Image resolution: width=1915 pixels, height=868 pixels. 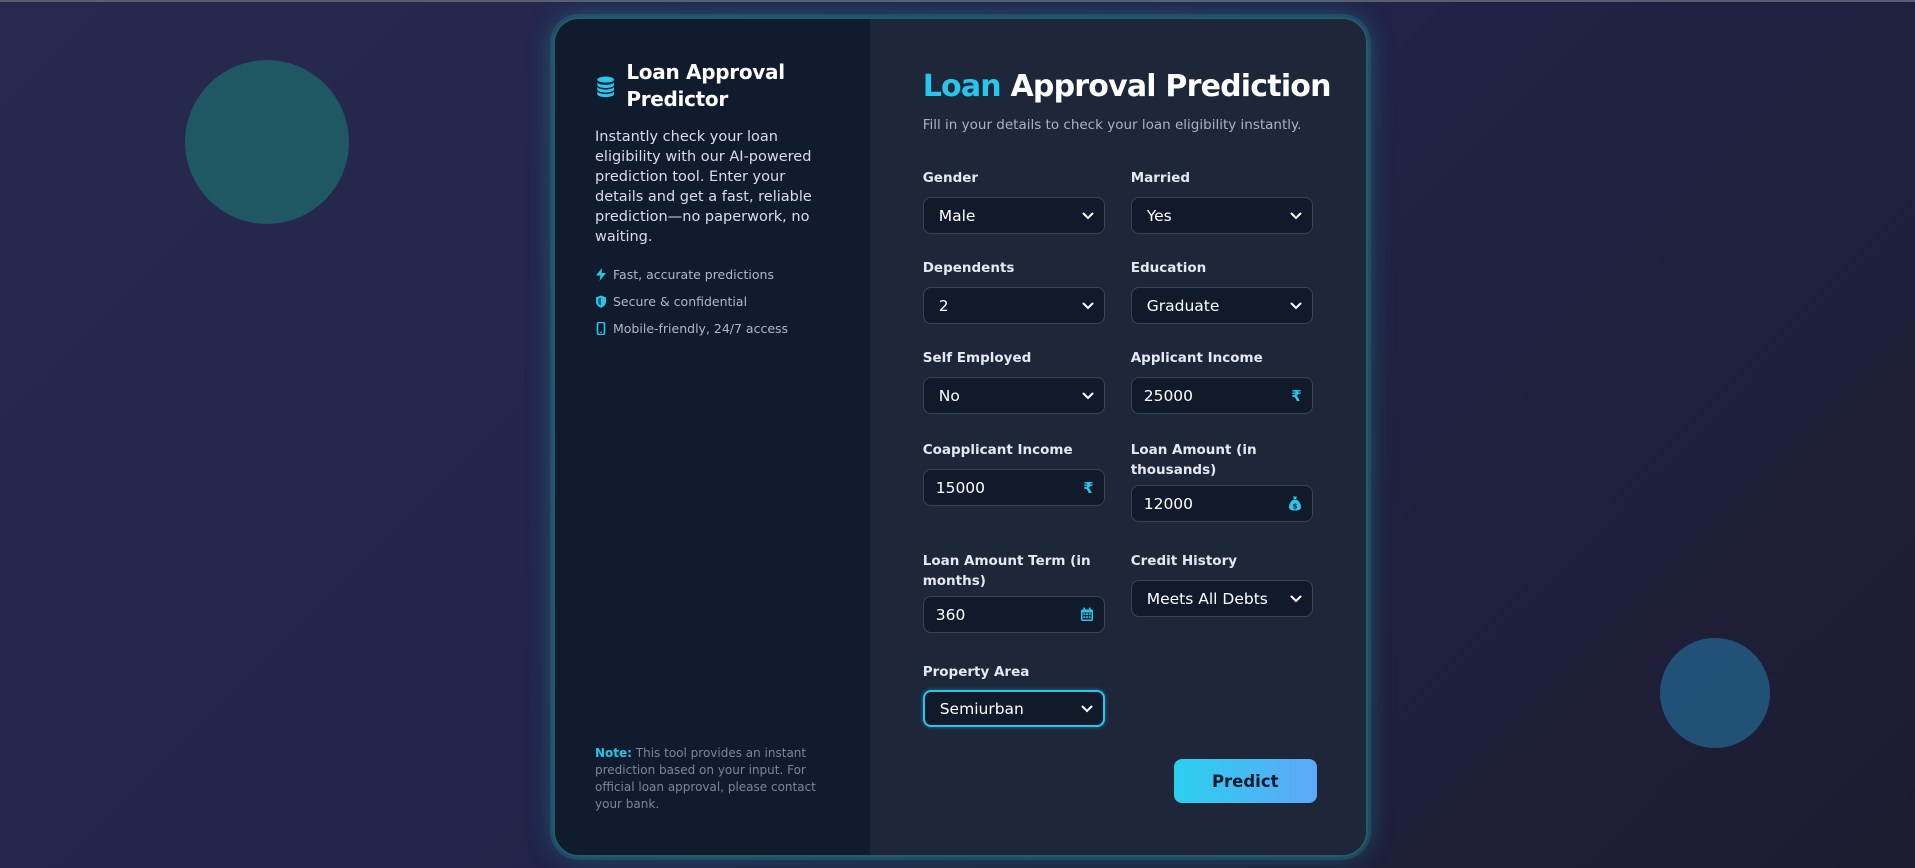 What do you see at coordinates (957, 1) in the screenshot?
I see `window-top-border` at bounding box center [957, 1].